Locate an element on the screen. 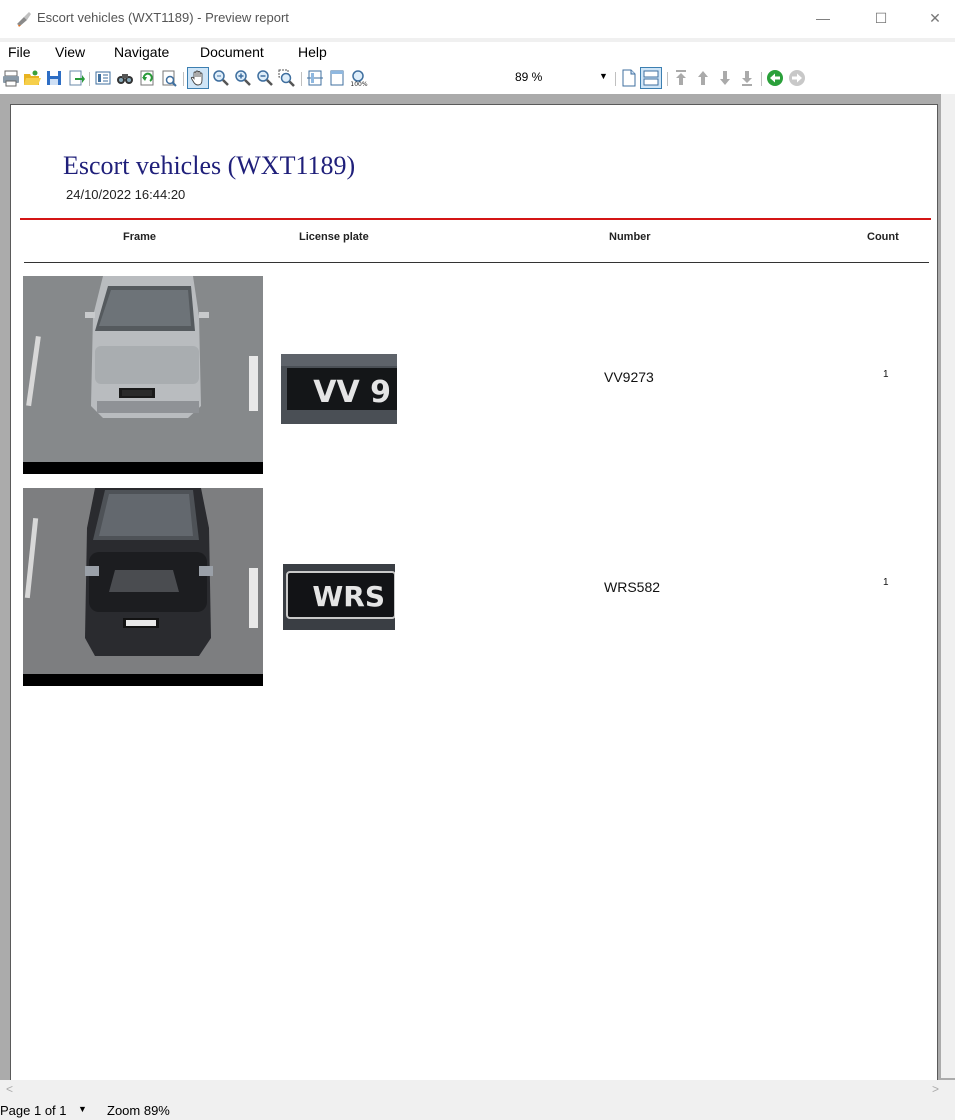 This screenshot has width=955, height=1120. preview-icon is located at coordinates (169, 78).